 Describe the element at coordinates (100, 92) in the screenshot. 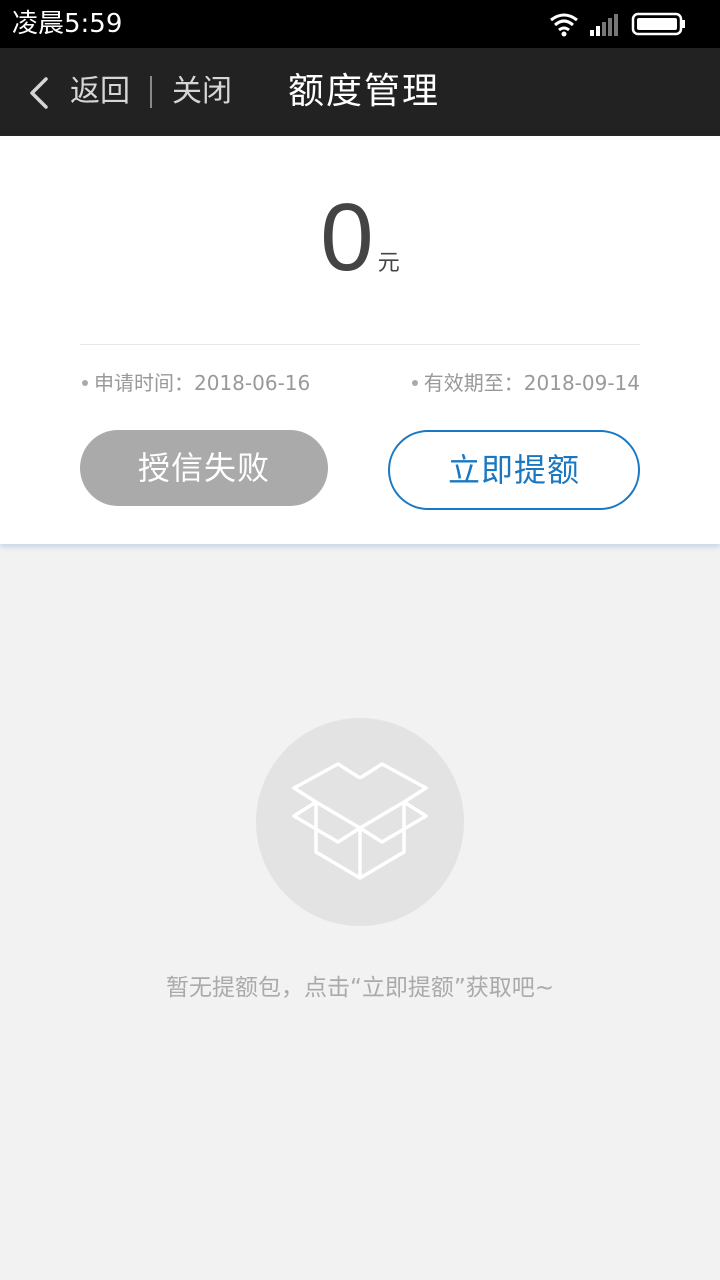

I see `back-button: 返回` at that location.